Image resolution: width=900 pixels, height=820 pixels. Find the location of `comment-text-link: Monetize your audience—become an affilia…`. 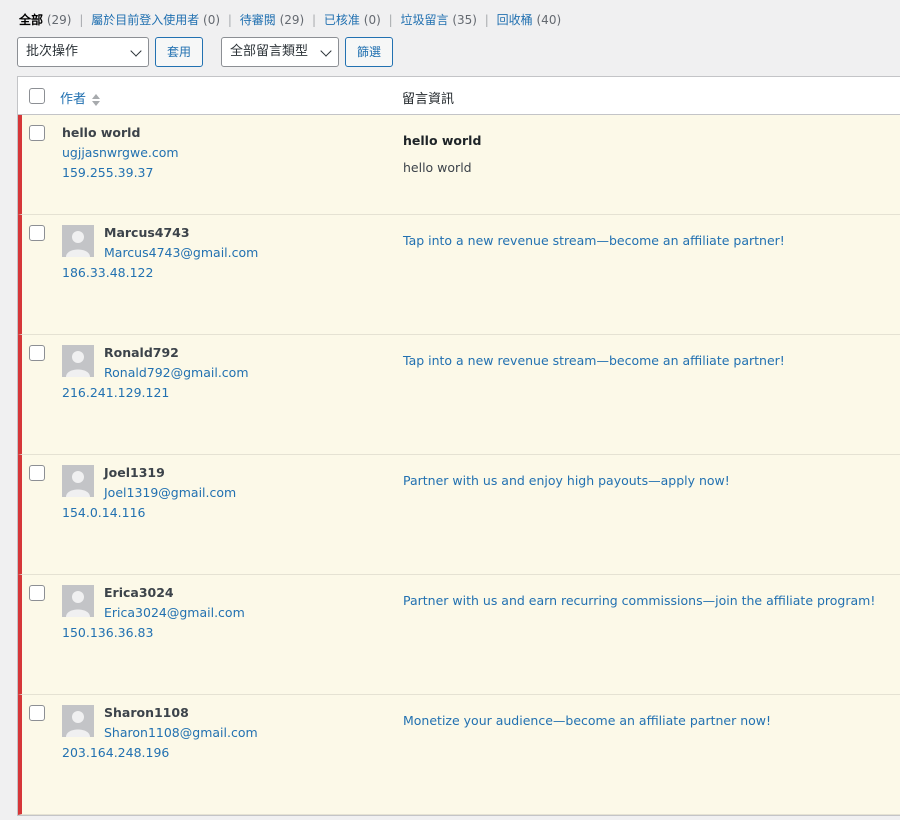

comment-text-link: Monetize your audience—become an affilia… is located at coordinates (587, 720).